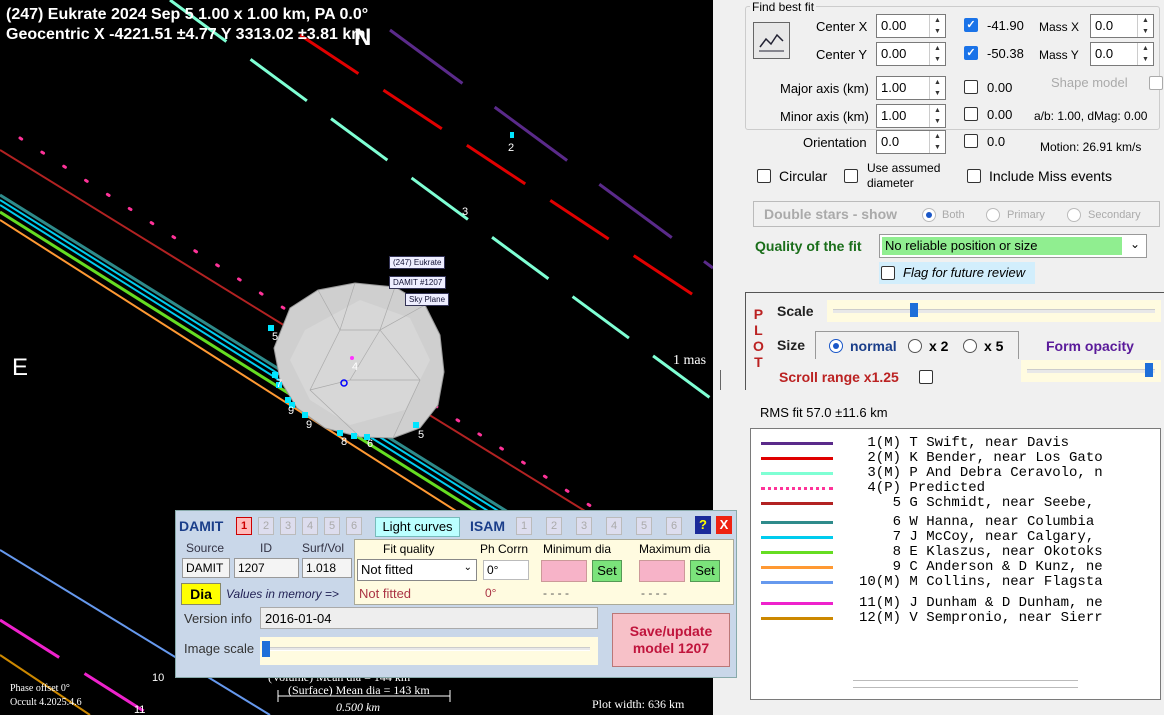  Describe the element at coordinates (266, 649) in the screenshot. I see `image-scale-thumb` at that location.